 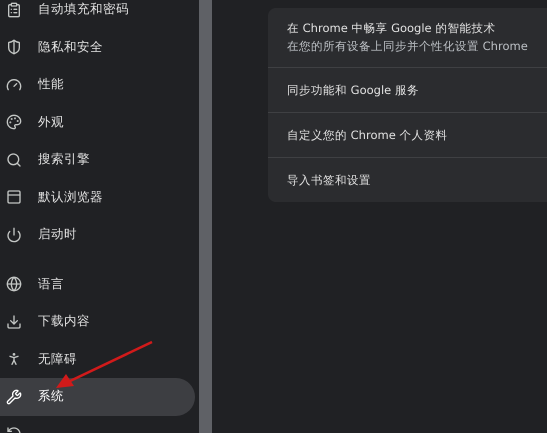 What do you see at coordinates (97, 359) in the screenshot?
I see `sidebar-item: 无障碍` at bounding box center [97, 359].